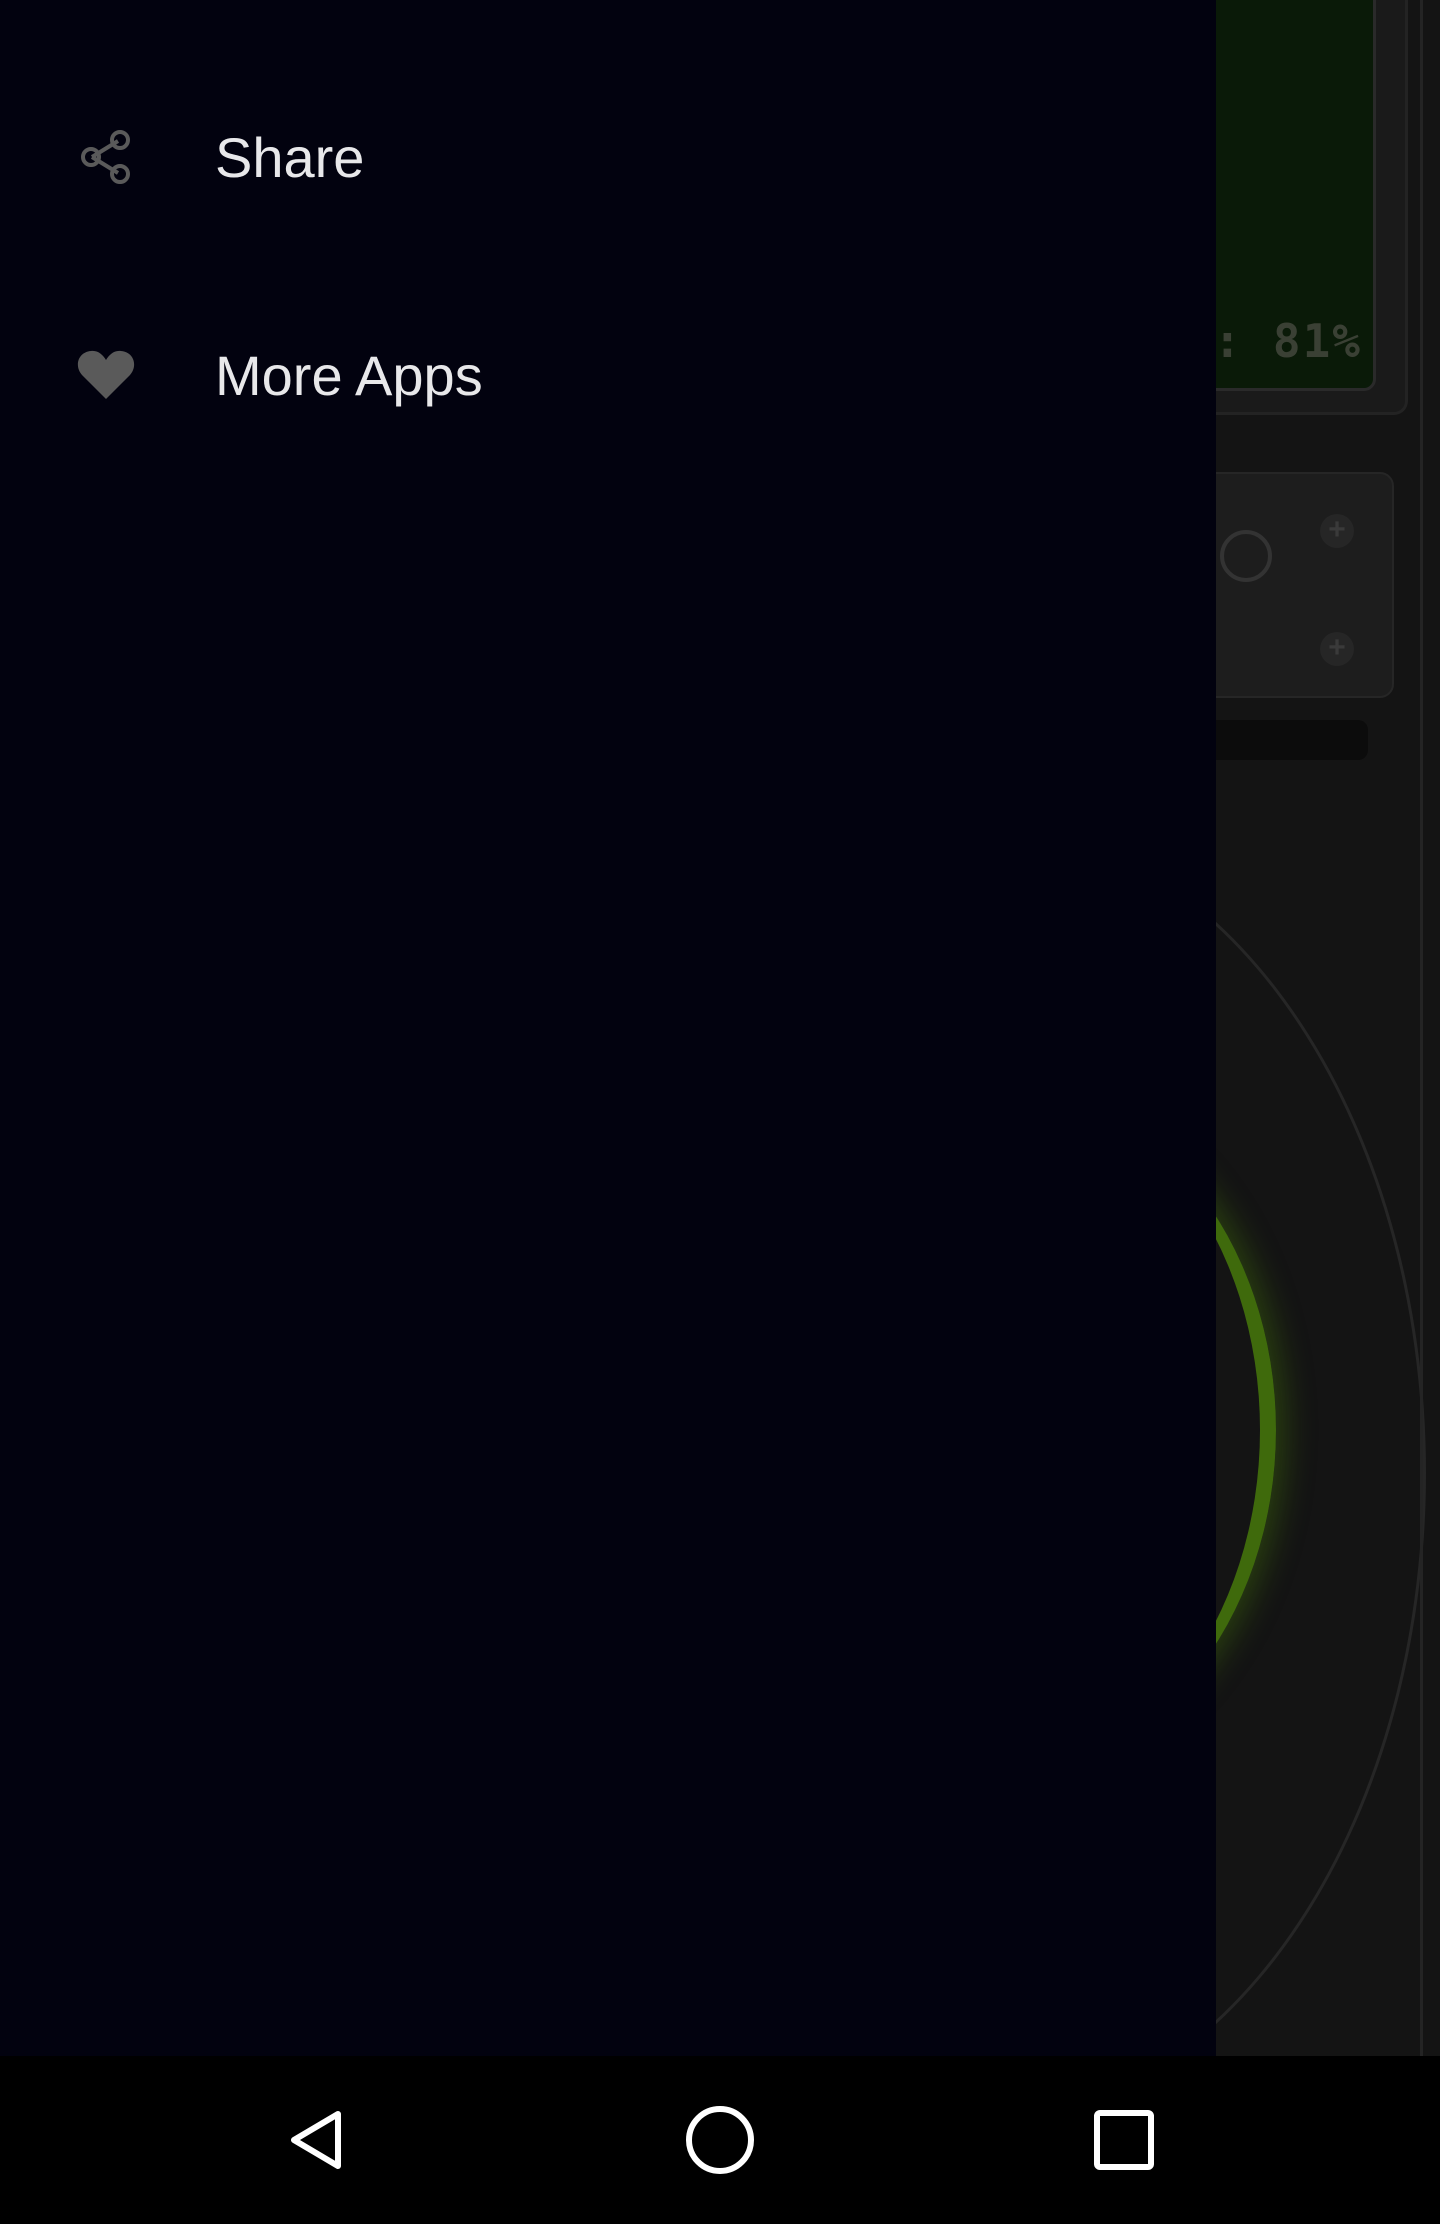  I want to click on drawer-item-label: More Apps, so click(349, 375).